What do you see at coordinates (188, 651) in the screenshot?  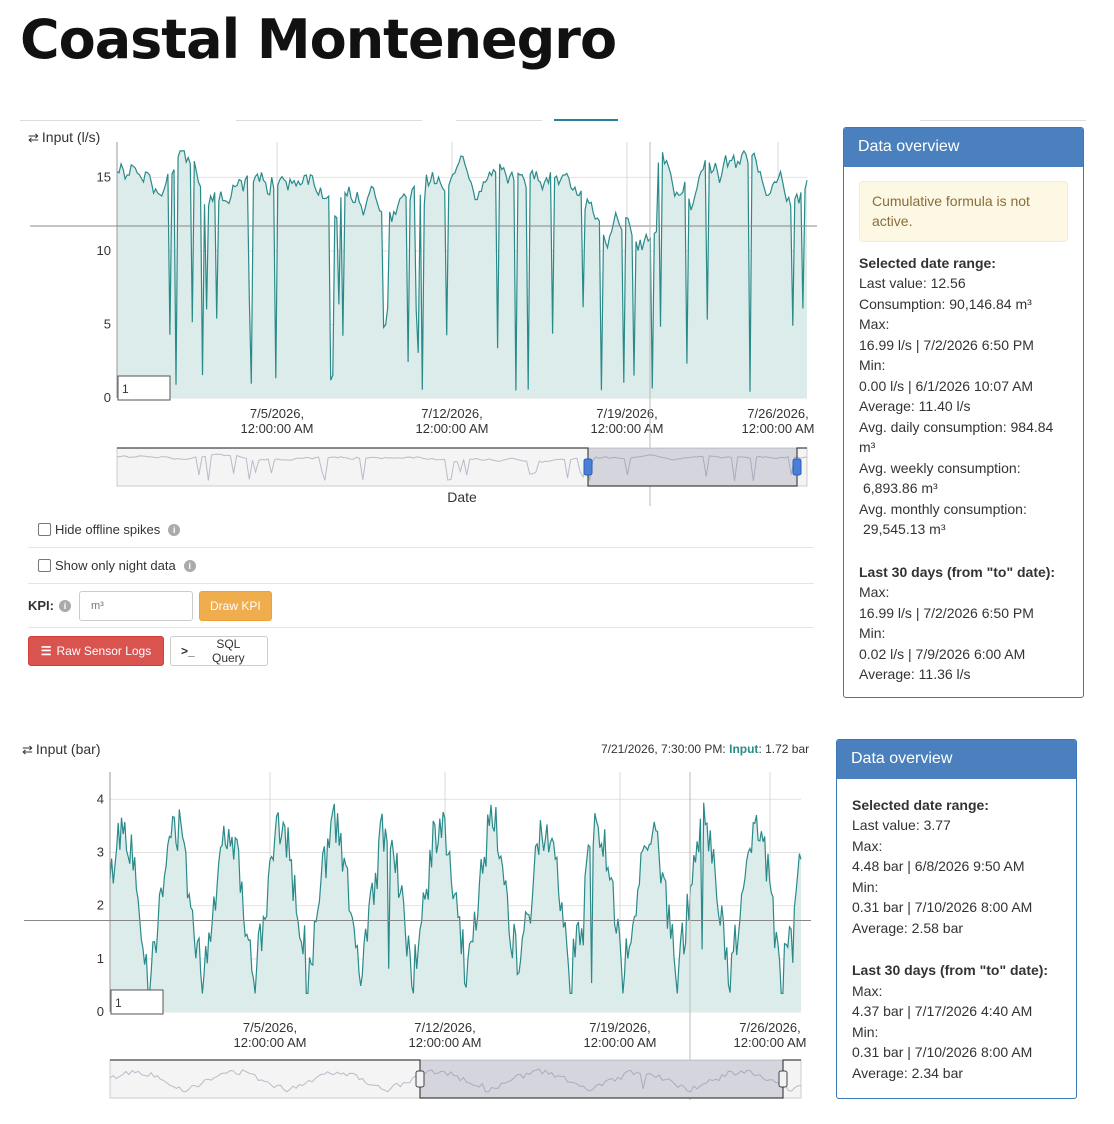 I see `terminal-icon: >_` at bounding box center [188, 651].